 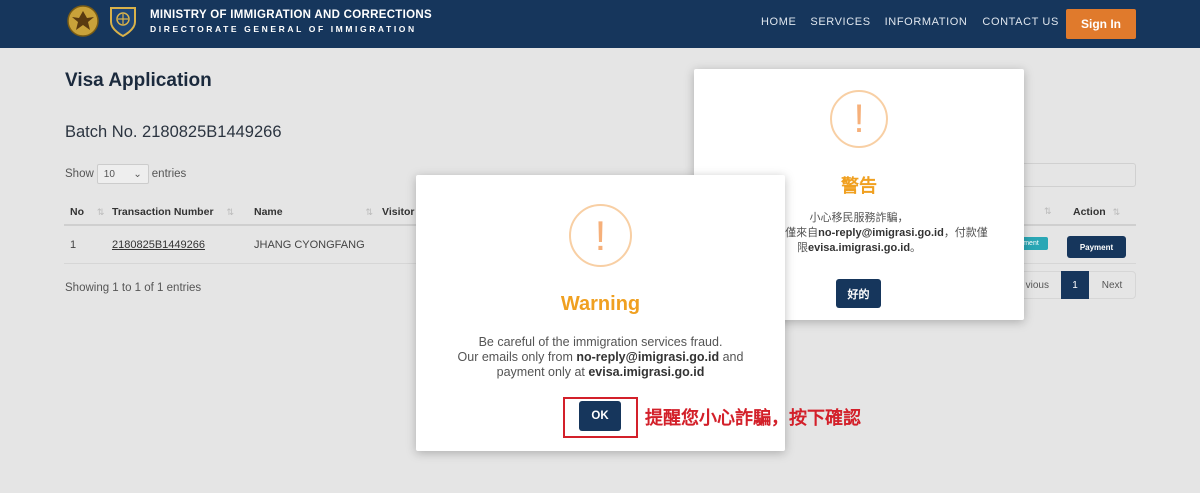 I want to click on transaction-link: 2180825B1449266, so click(x=158, y=245).